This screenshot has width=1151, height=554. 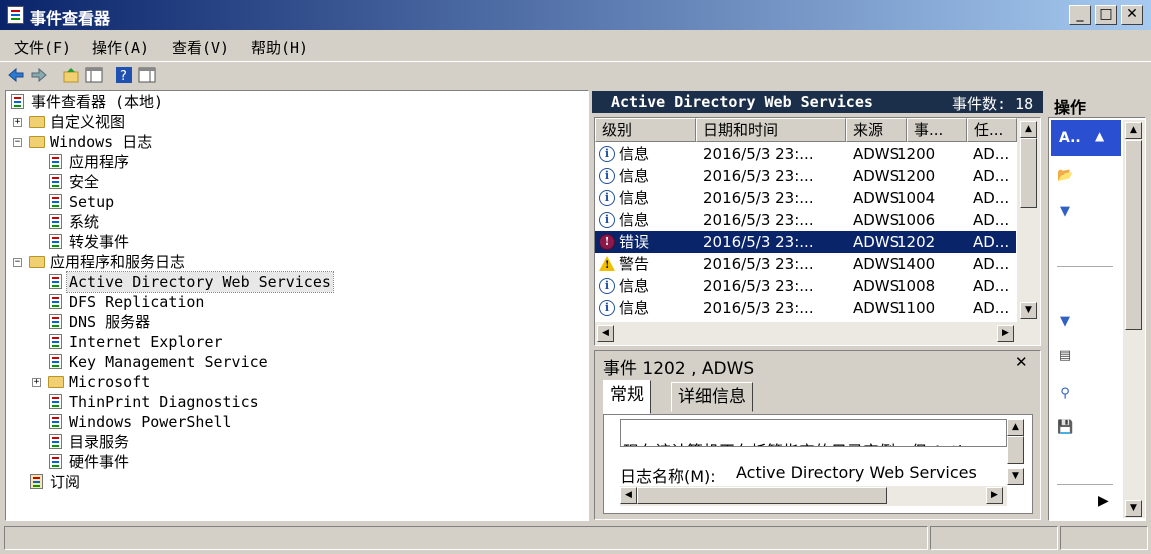 What do you see at coordinates (71, 75) in the screenshot?
I see `up-folder-icon` at bounding box center [71, 75].